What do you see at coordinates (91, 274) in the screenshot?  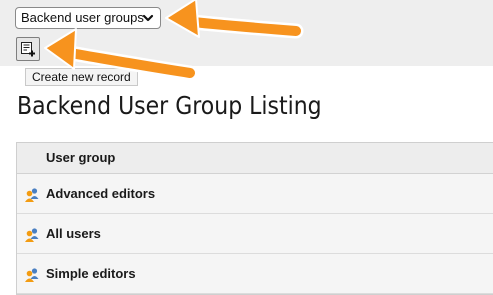 I see `group-name: Simple editors` at bounding box center [91, 274].